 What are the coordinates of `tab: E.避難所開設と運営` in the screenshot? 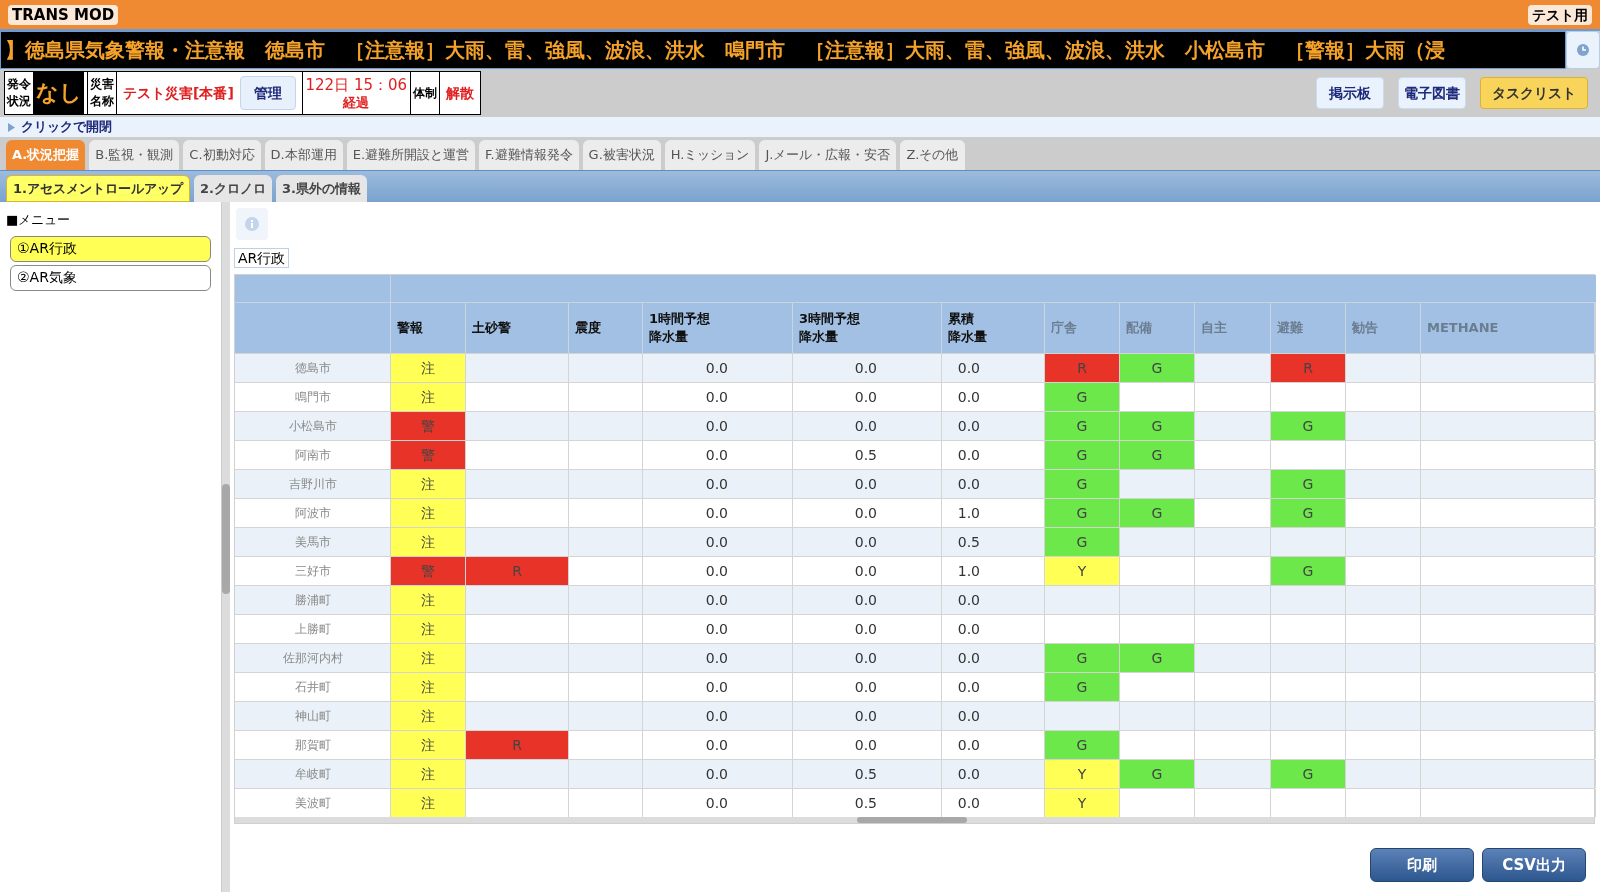 It's located at (411, 155).